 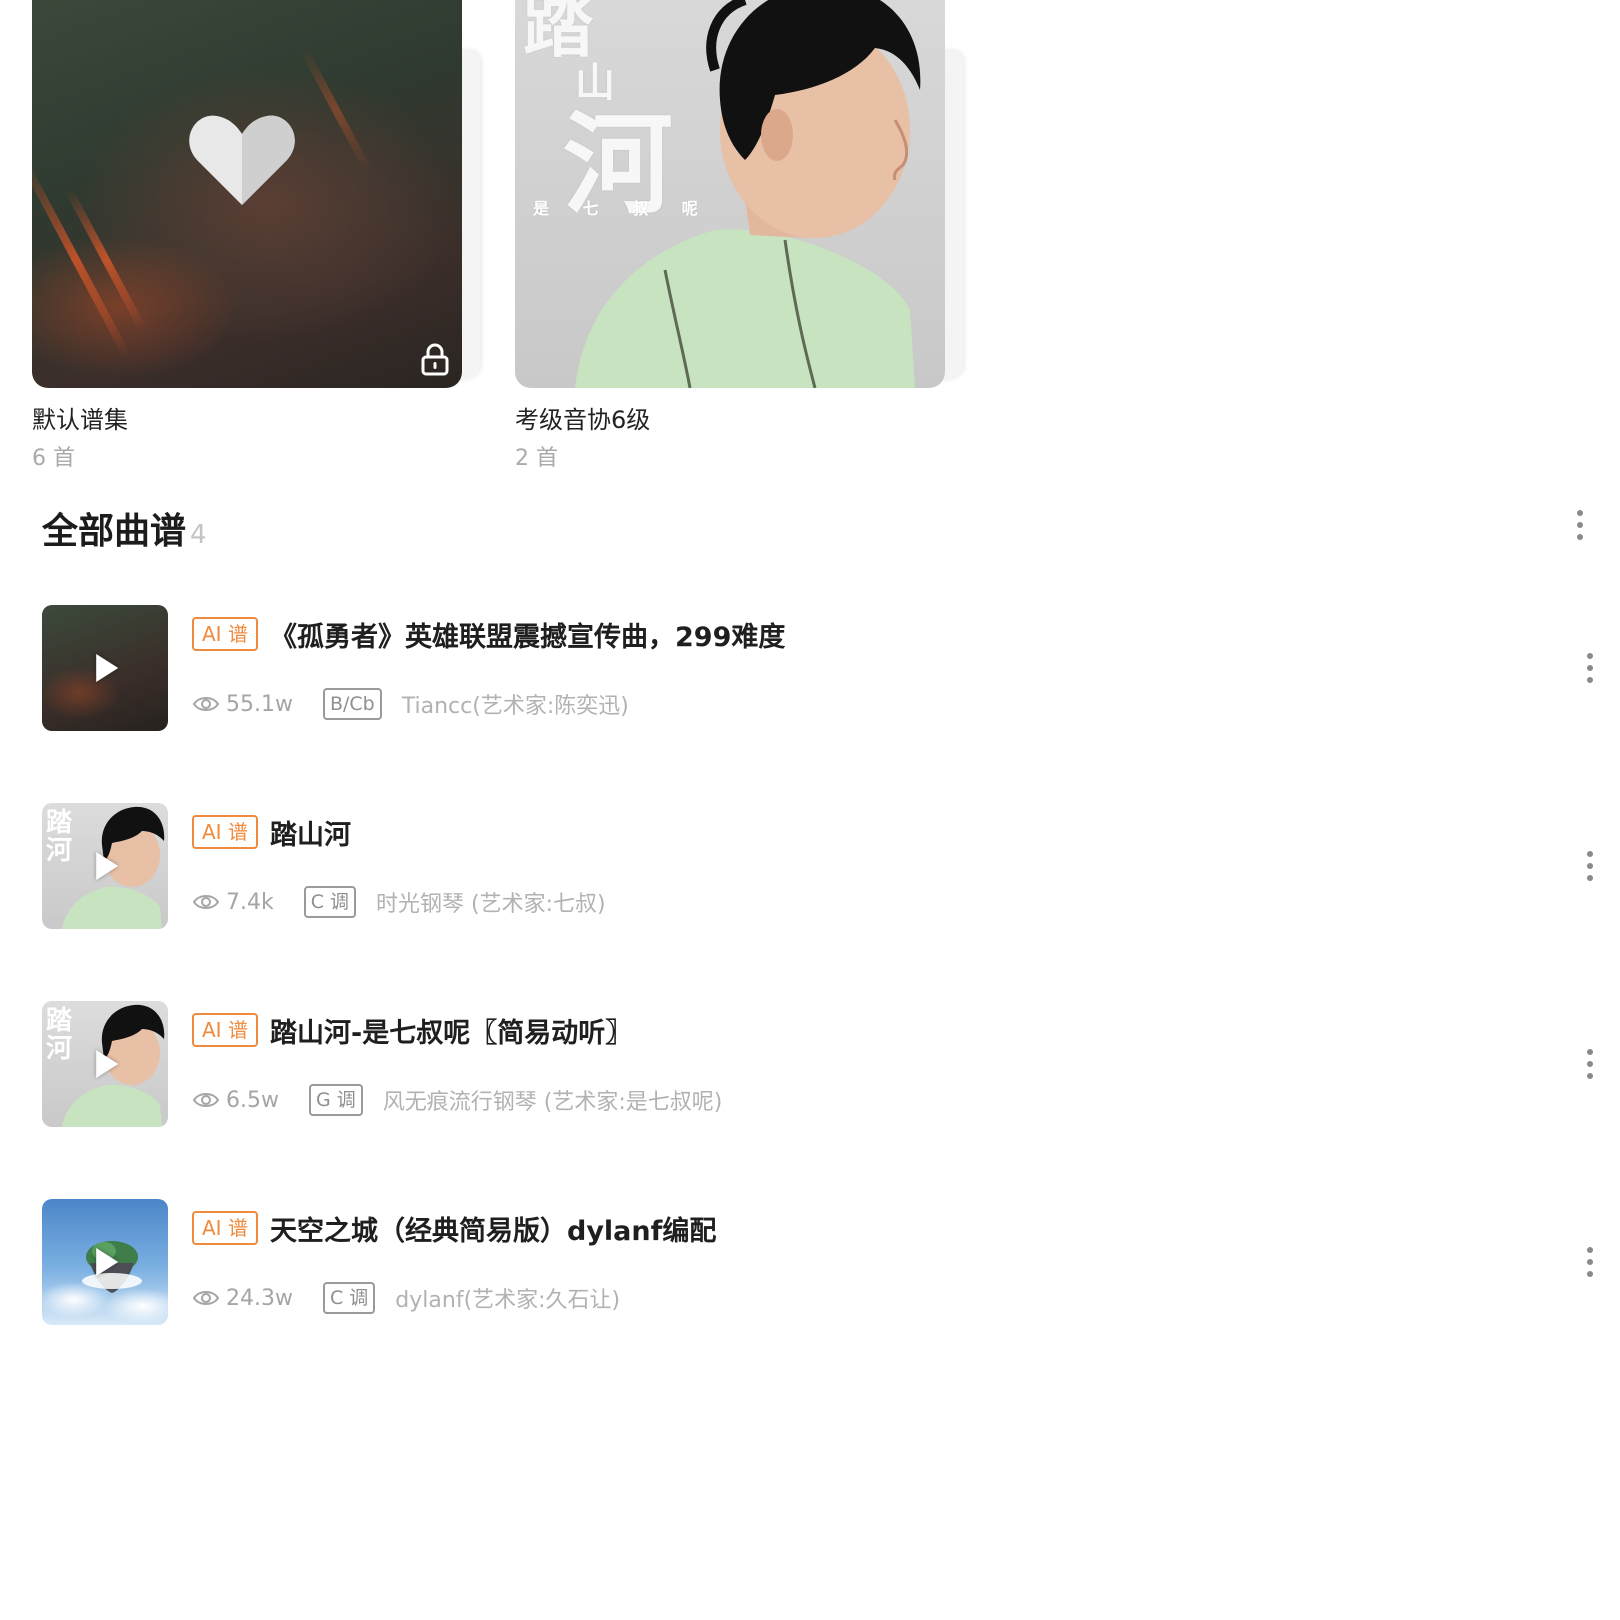 I want to click on album-name: 考级音协6级, so click(x=583, y=420).